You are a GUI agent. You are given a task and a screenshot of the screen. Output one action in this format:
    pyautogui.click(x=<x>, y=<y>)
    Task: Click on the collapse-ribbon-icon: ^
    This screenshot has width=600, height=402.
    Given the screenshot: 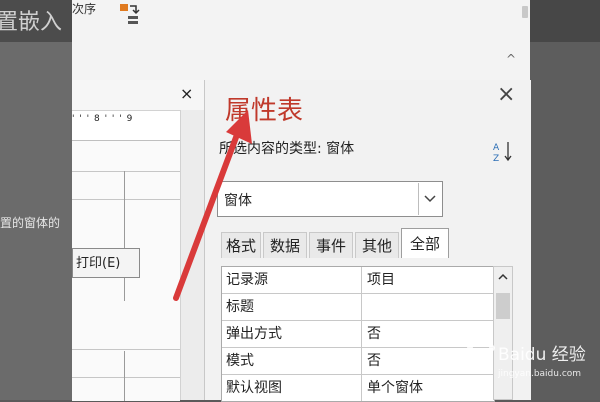 What is the action you would take?
    pyautogui.click(x=511, y=59)
    